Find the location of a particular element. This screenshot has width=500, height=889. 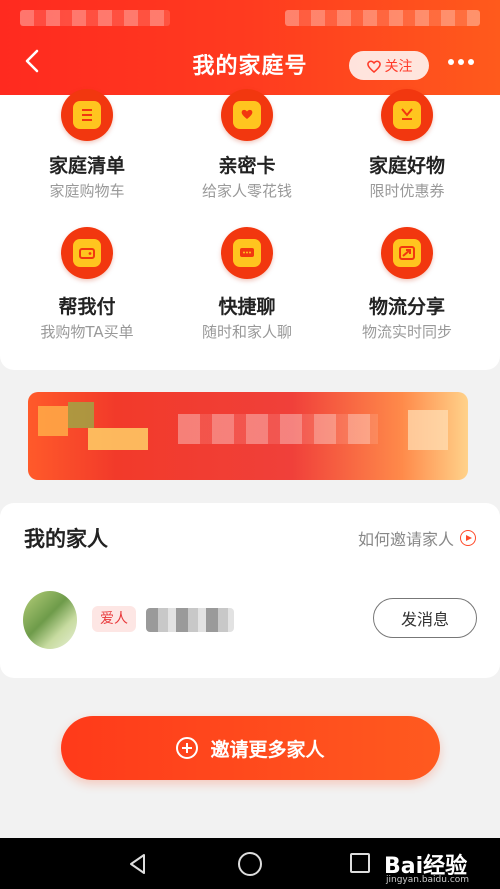

service-label: 快捷聊 is located at coordinates (247, 307).